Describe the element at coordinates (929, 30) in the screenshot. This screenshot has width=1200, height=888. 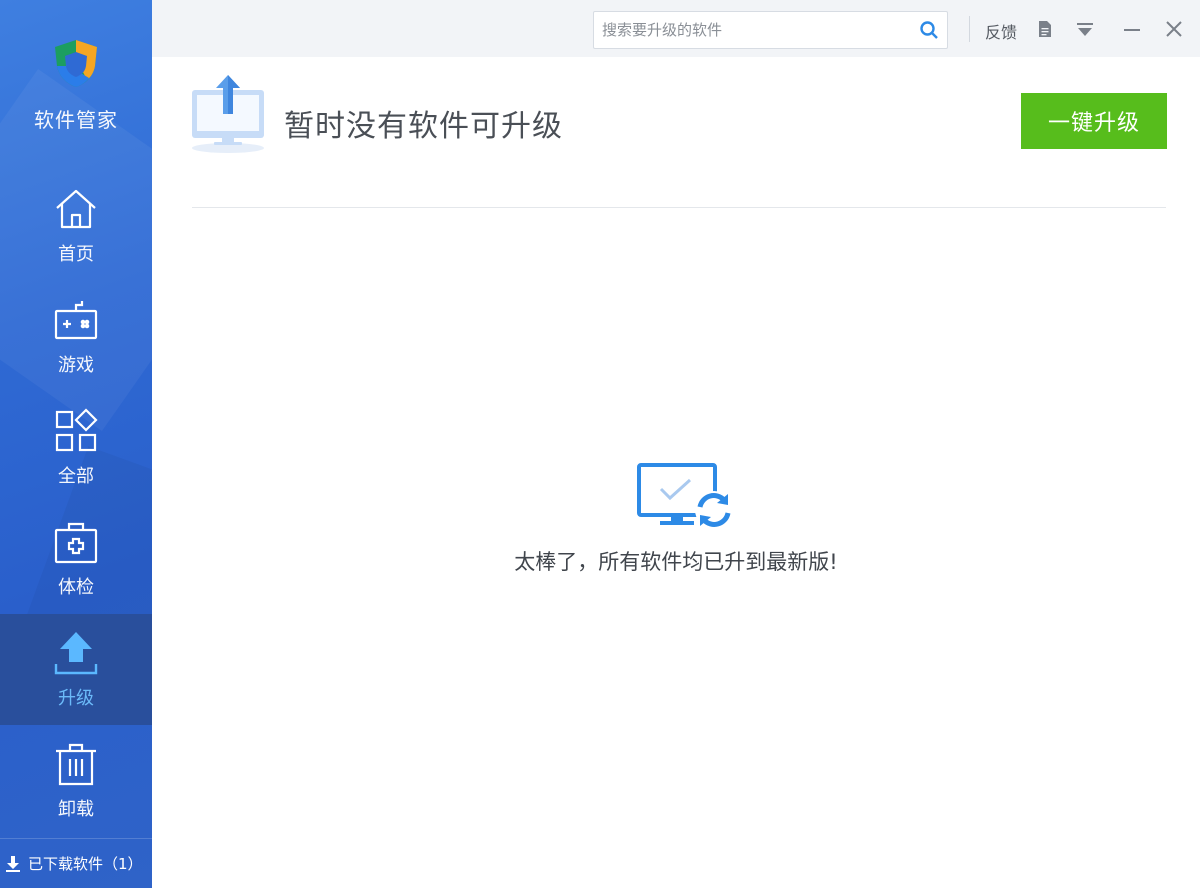
I see `search-icon` at that location.